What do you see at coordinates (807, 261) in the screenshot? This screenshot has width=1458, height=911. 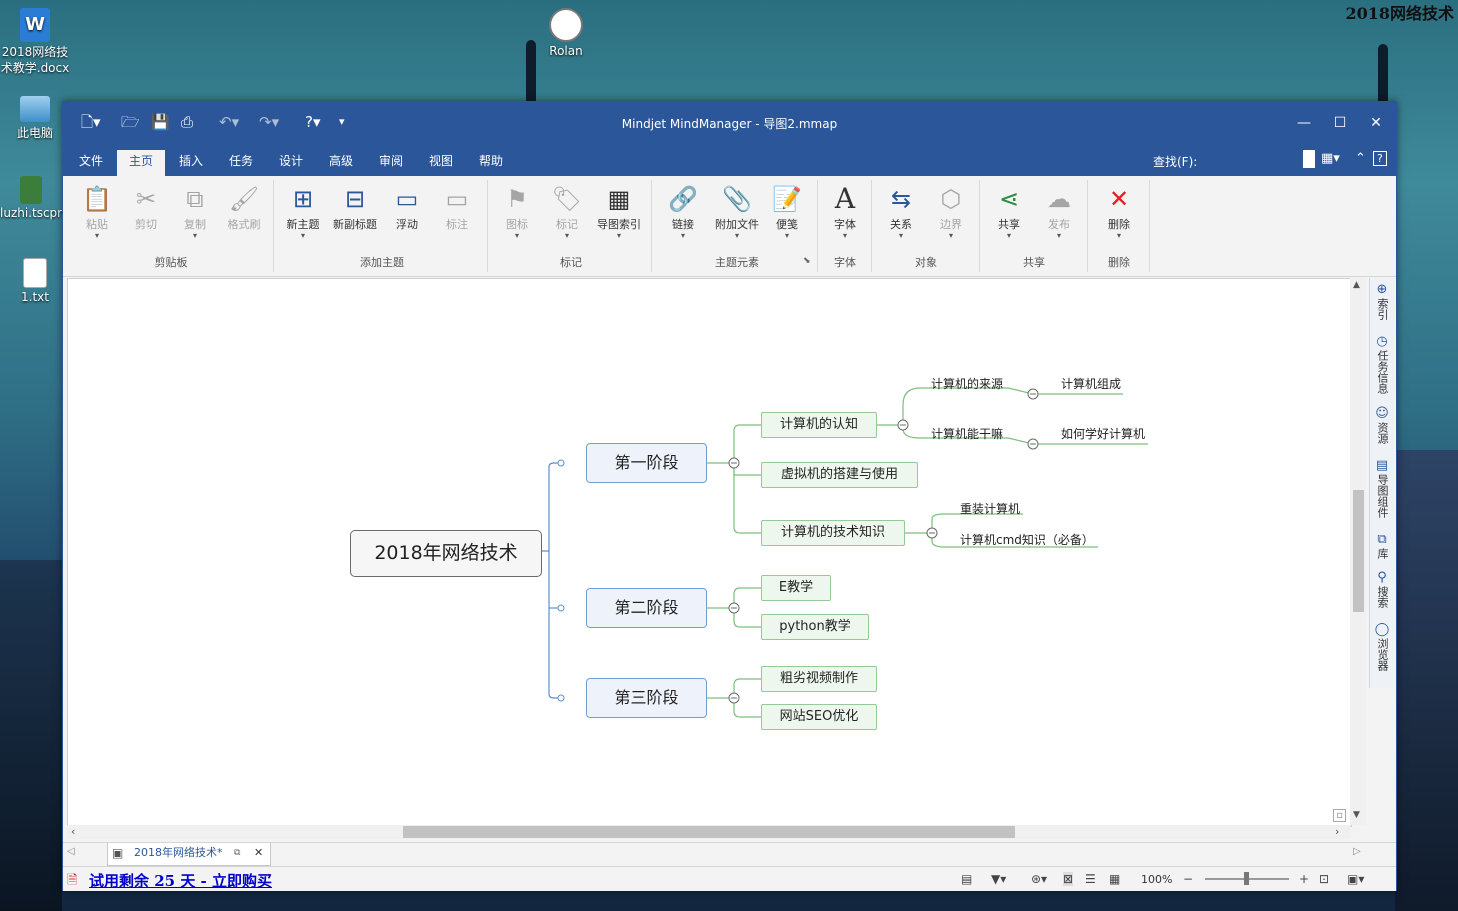 I see `dialog-launcher-icon: ⬊` at bounding box center [807, 261].